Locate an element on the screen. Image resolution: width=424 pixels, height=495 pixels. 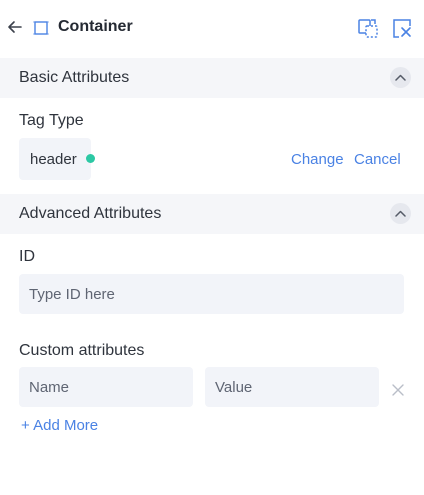
basic-attributes-title: Basic Attributes is located at coordinates (74, 77).